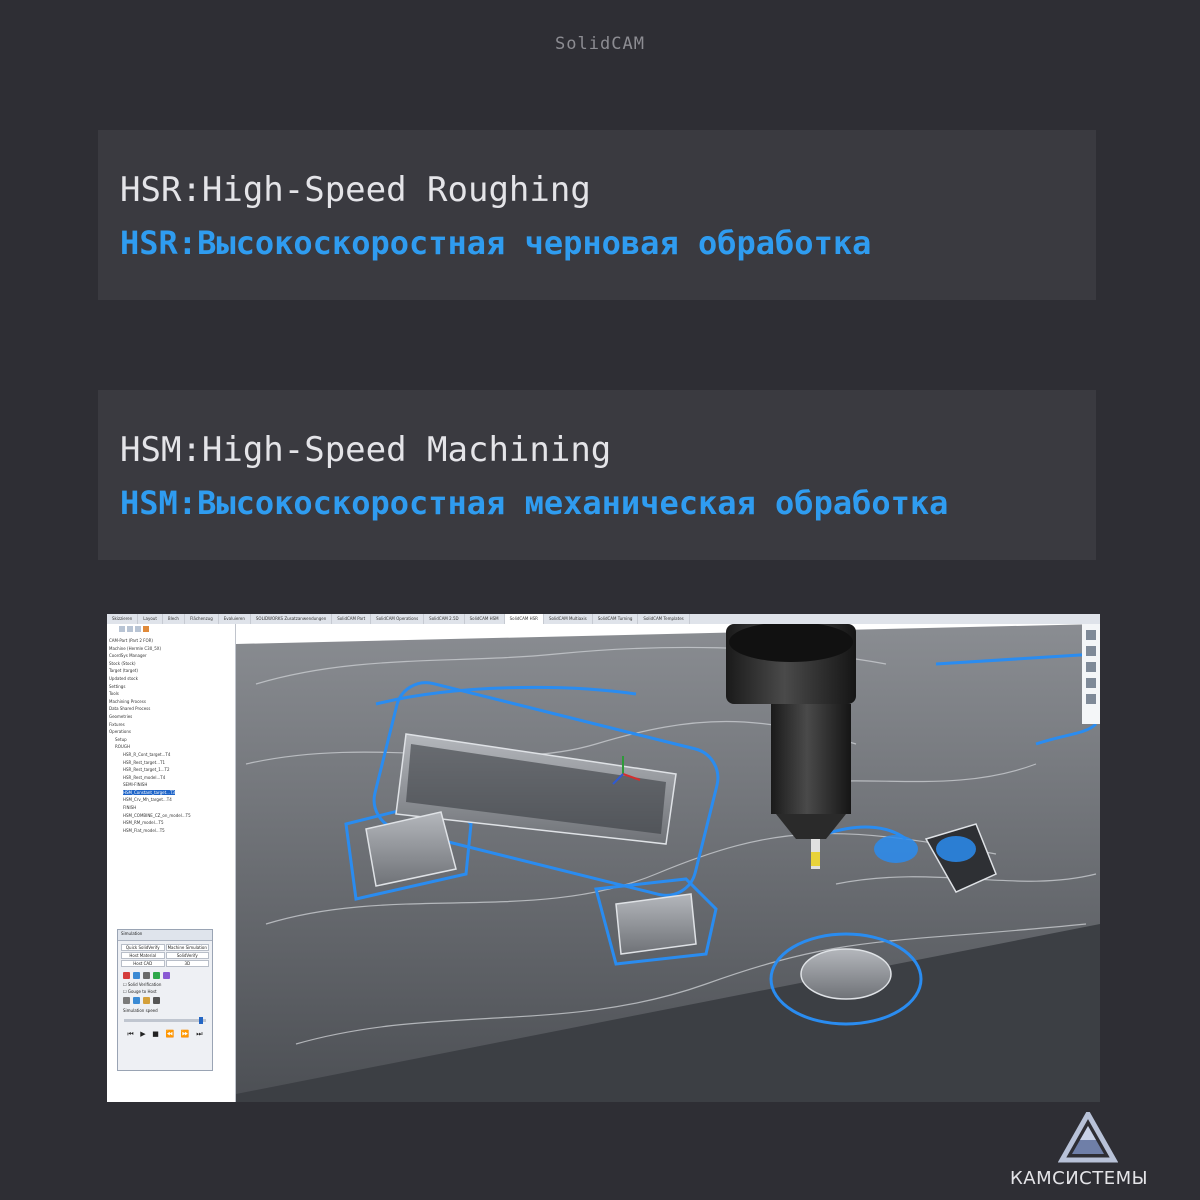 The image size is (1200, 1200). I want to click on solid-mode-icon, so click(126, 975).